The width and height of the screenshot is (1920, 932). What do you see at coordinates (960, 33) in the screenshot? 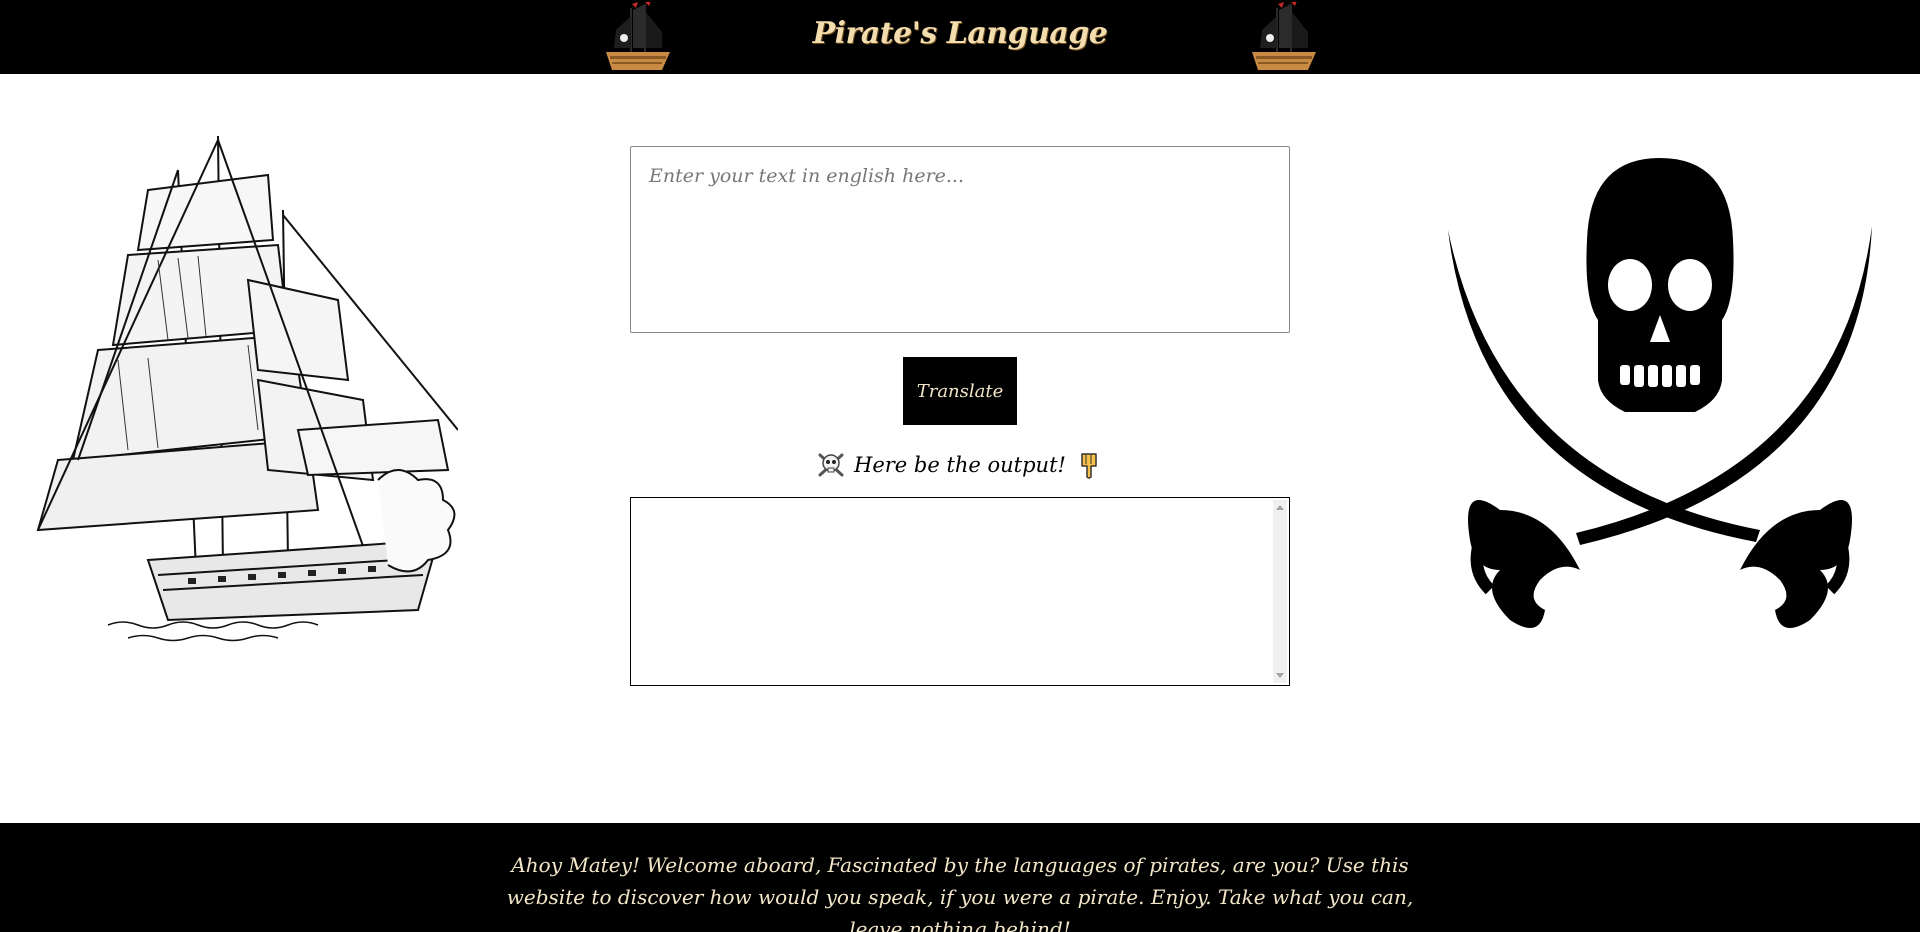
I see `page-title: Pirate's Language` at bounding box center [960, 33].